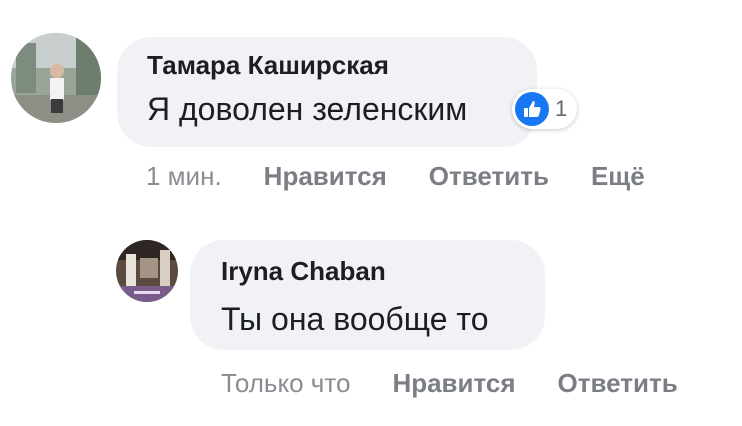  I want to click on comment-actions: Только что Нравится Ответить, so click(449, 383).